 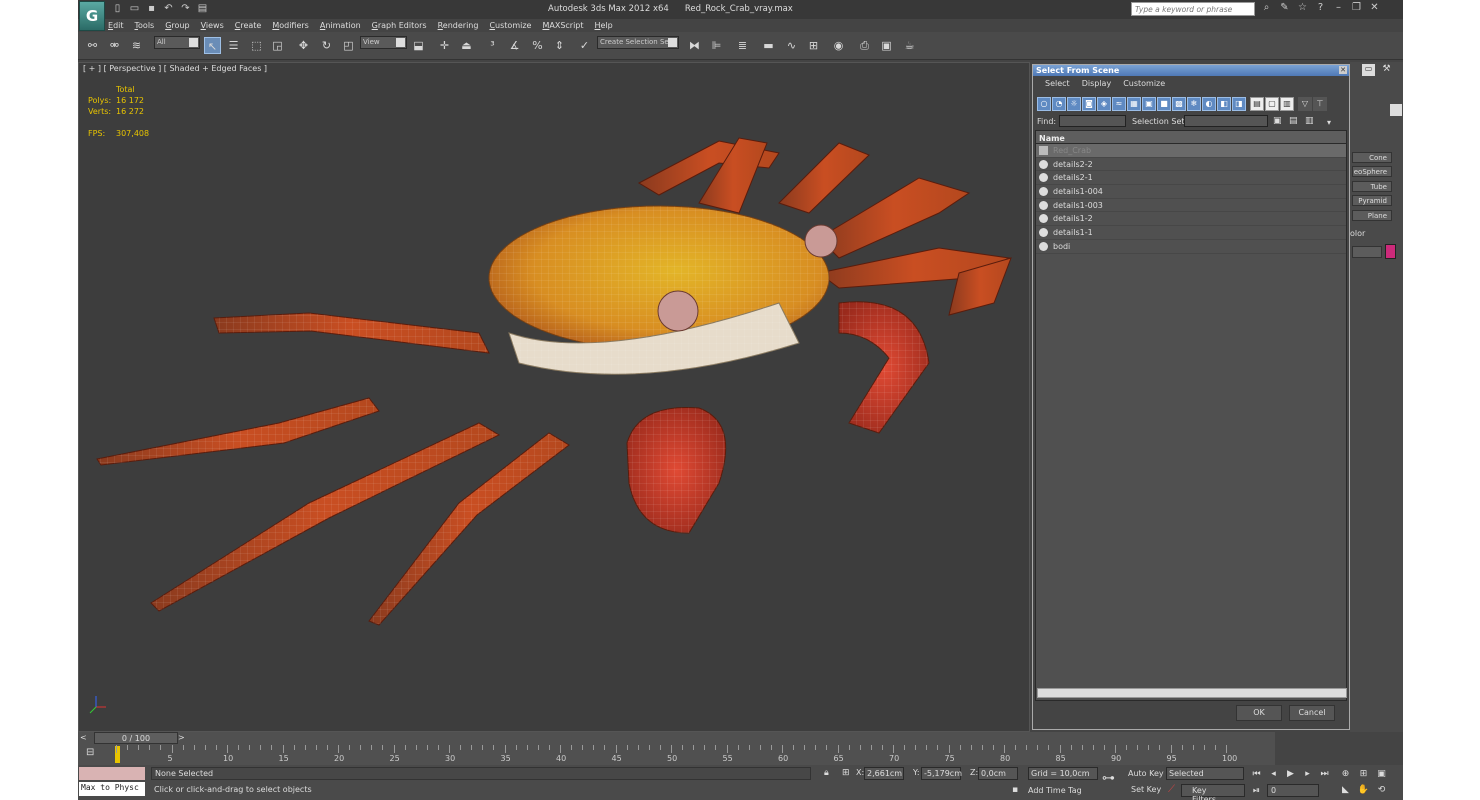 I want to click on ok-button: OK, so click(x=1259, y=713).